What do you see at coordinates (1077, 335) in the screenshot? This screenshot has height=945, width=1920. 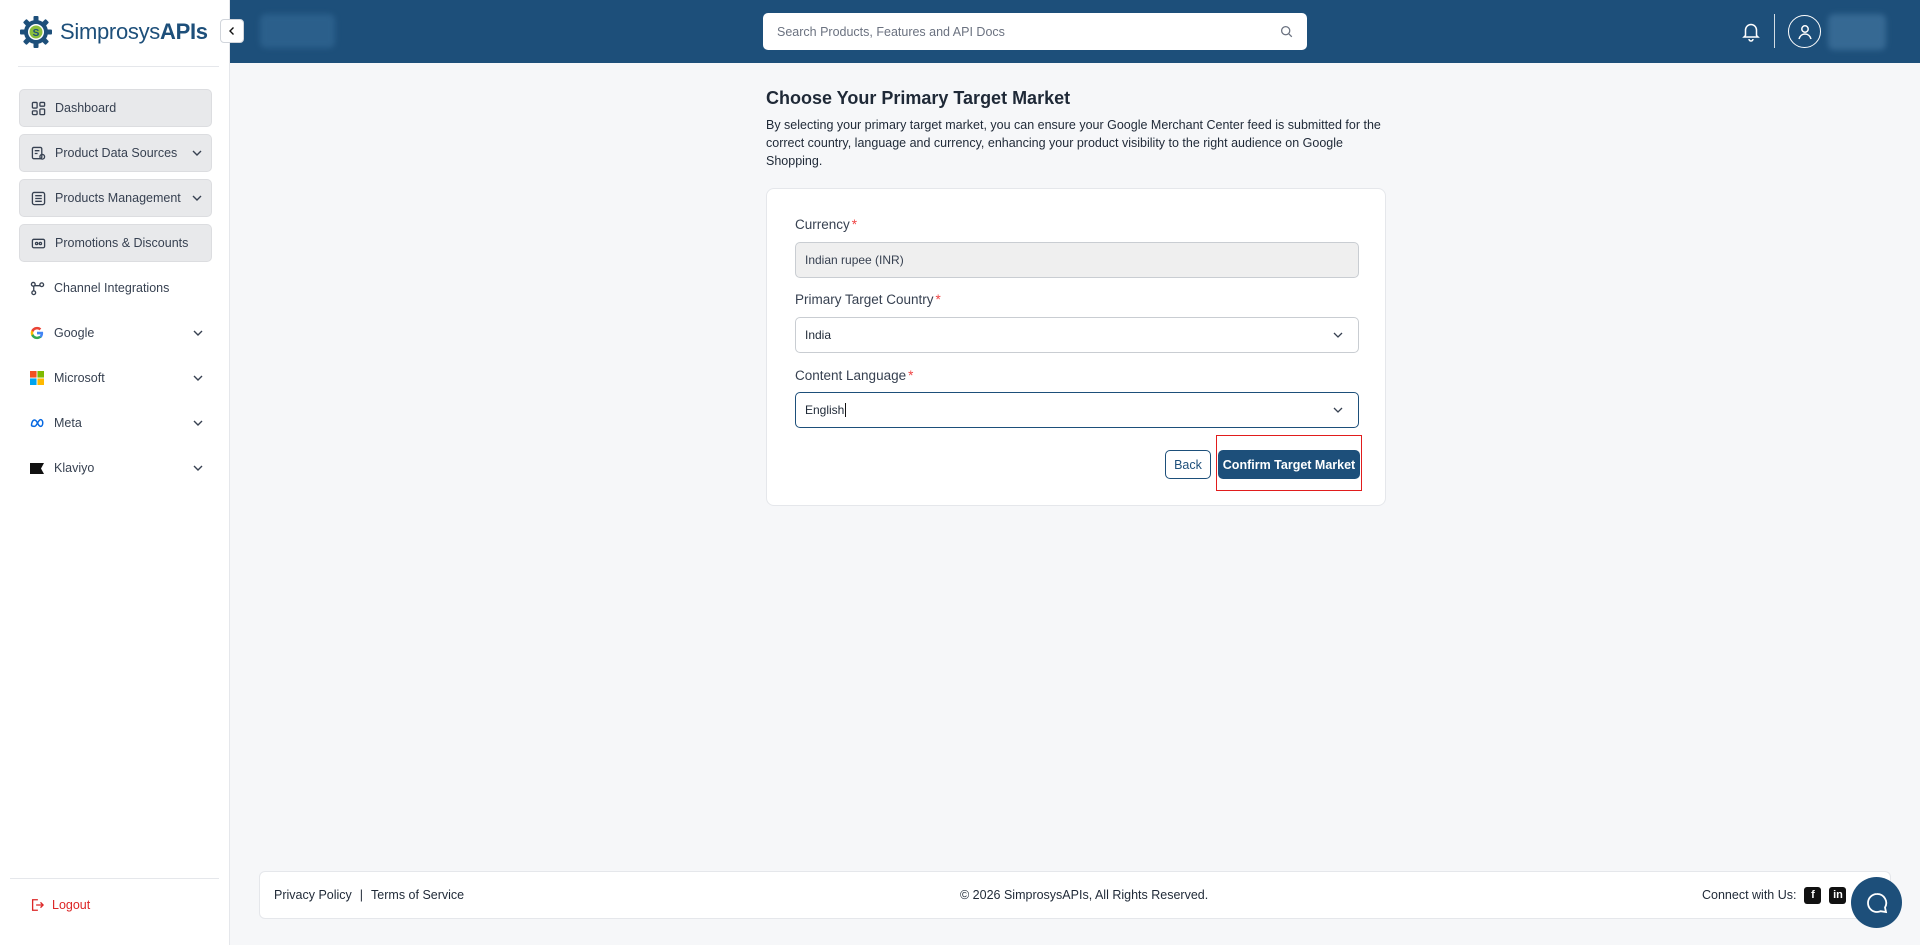 I see `country-select: India` at bounding box center [1077, 335].